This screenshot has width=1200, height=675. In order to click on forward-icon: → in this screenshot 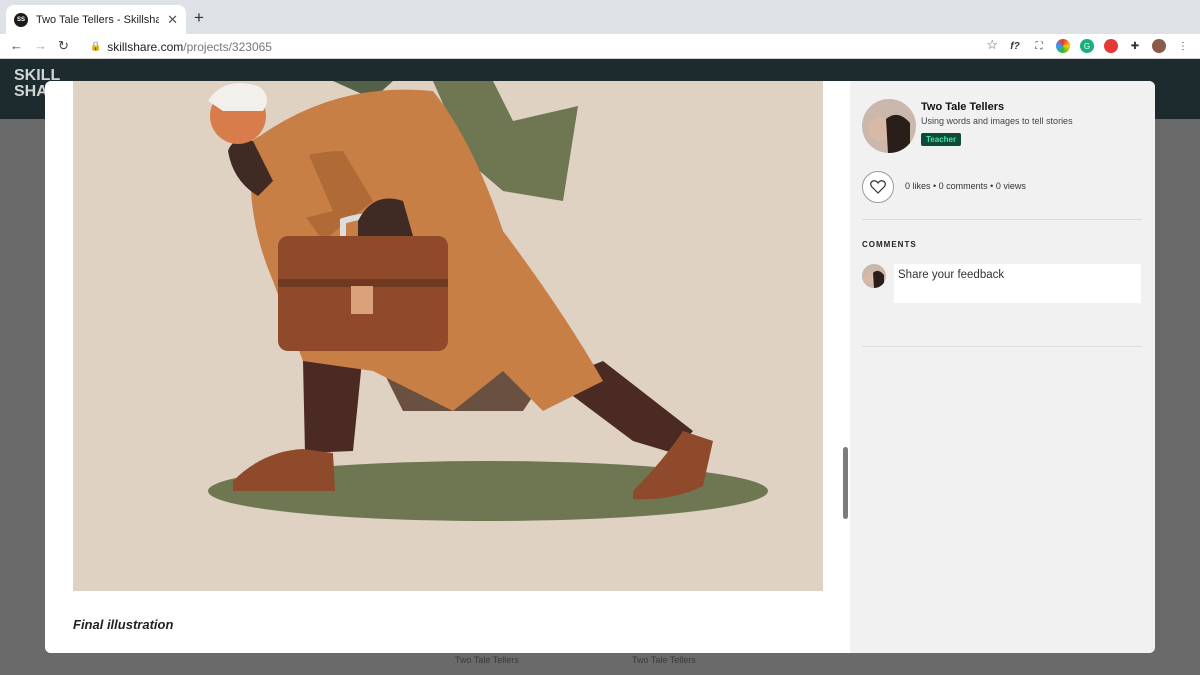, I will do `click(40, 45)`.